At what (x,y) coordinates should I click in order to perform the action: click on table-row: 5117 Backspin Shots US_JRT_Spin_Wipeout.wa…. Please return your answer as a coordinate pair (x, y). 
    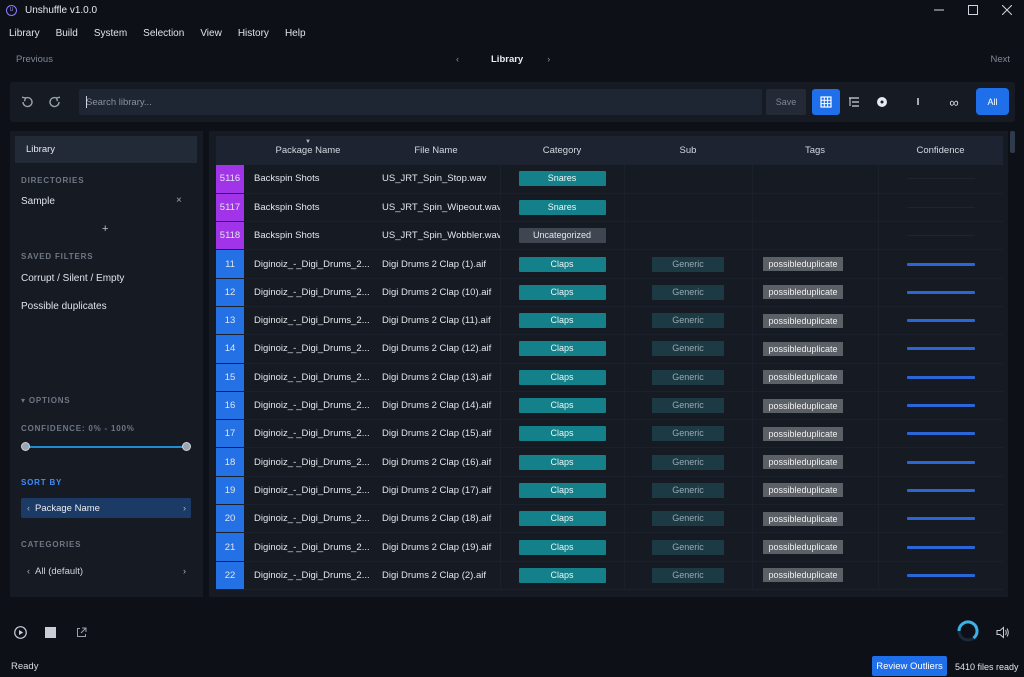
    Looking at the image, I should click on (609, 208).